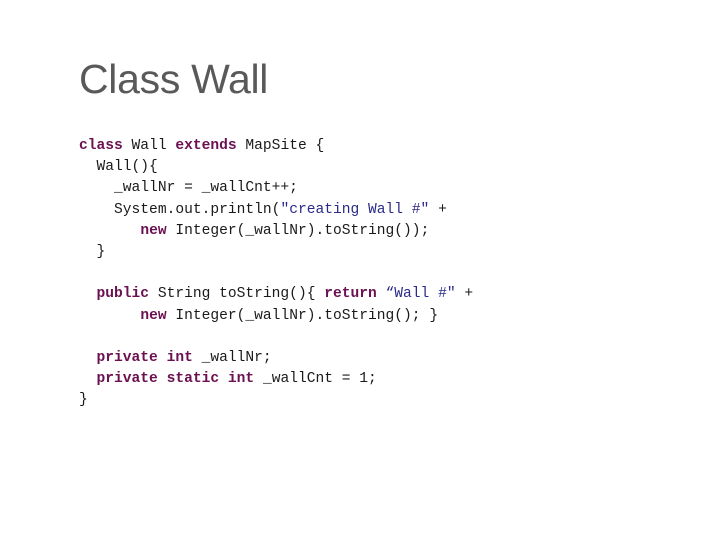  I want to click on code-line: new Integer(_wallNr).toString());, so click(276, 231).